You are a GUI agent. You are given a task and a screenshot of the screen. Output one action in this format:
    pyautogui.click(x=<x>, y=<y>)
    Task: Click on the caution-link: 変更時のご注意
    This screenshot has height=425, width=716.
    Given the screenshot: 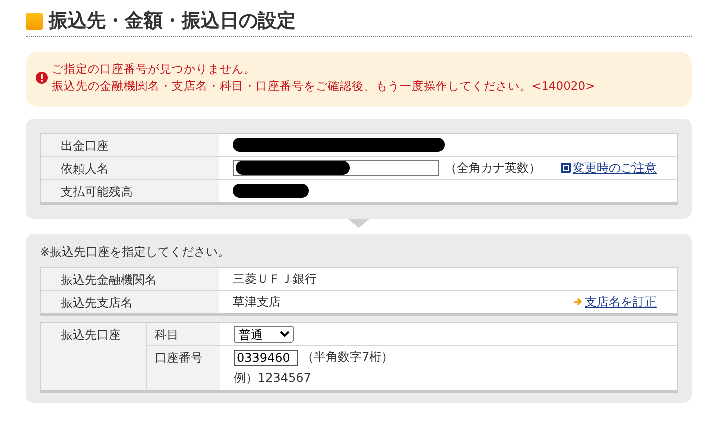 What is the action you would take?
    pyautogui.click(x=615, y=168)
    